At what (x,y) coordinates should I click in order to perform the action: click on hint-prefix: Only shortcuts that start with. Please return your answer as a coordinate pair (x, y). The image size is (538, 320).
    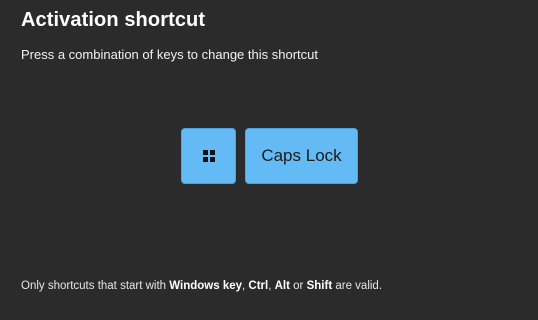
    Looking at the image, I should click on (95, 286).